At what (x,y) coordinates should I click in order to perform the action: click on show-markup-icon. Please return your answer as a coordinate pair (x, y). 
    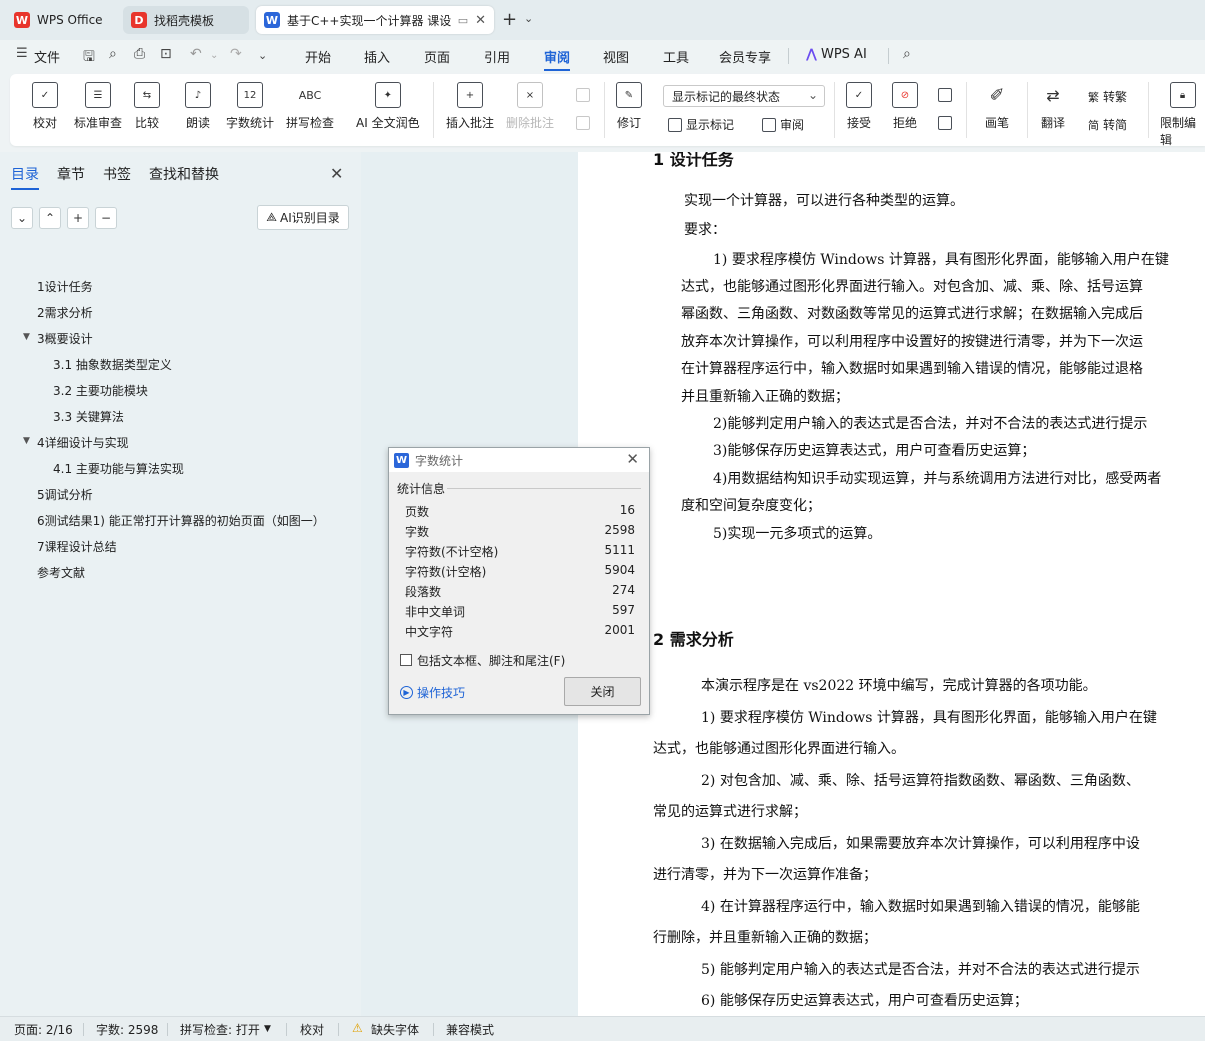
    Looking at the image, I should click on (675, 124).